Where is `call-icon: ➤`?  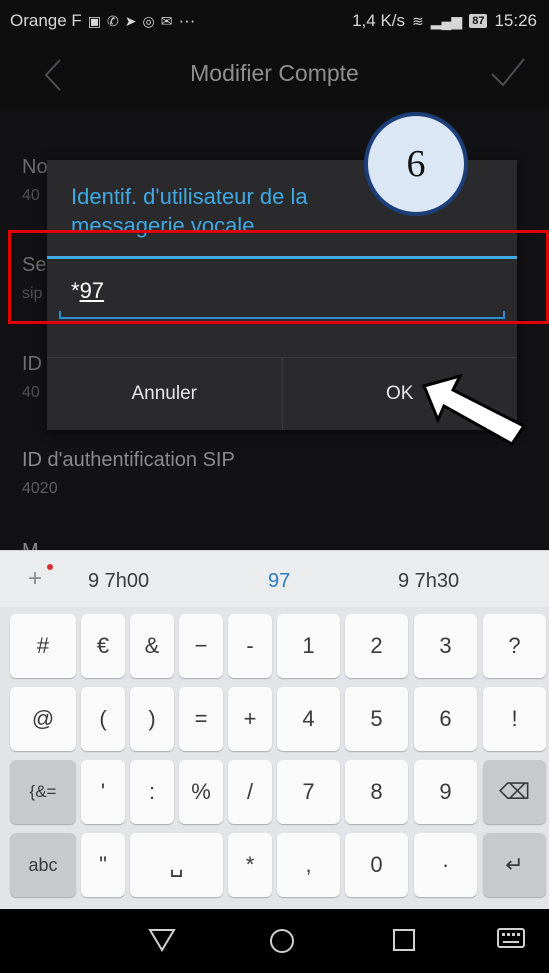 call-icon: ➤ is located at coordinates (130, 20).